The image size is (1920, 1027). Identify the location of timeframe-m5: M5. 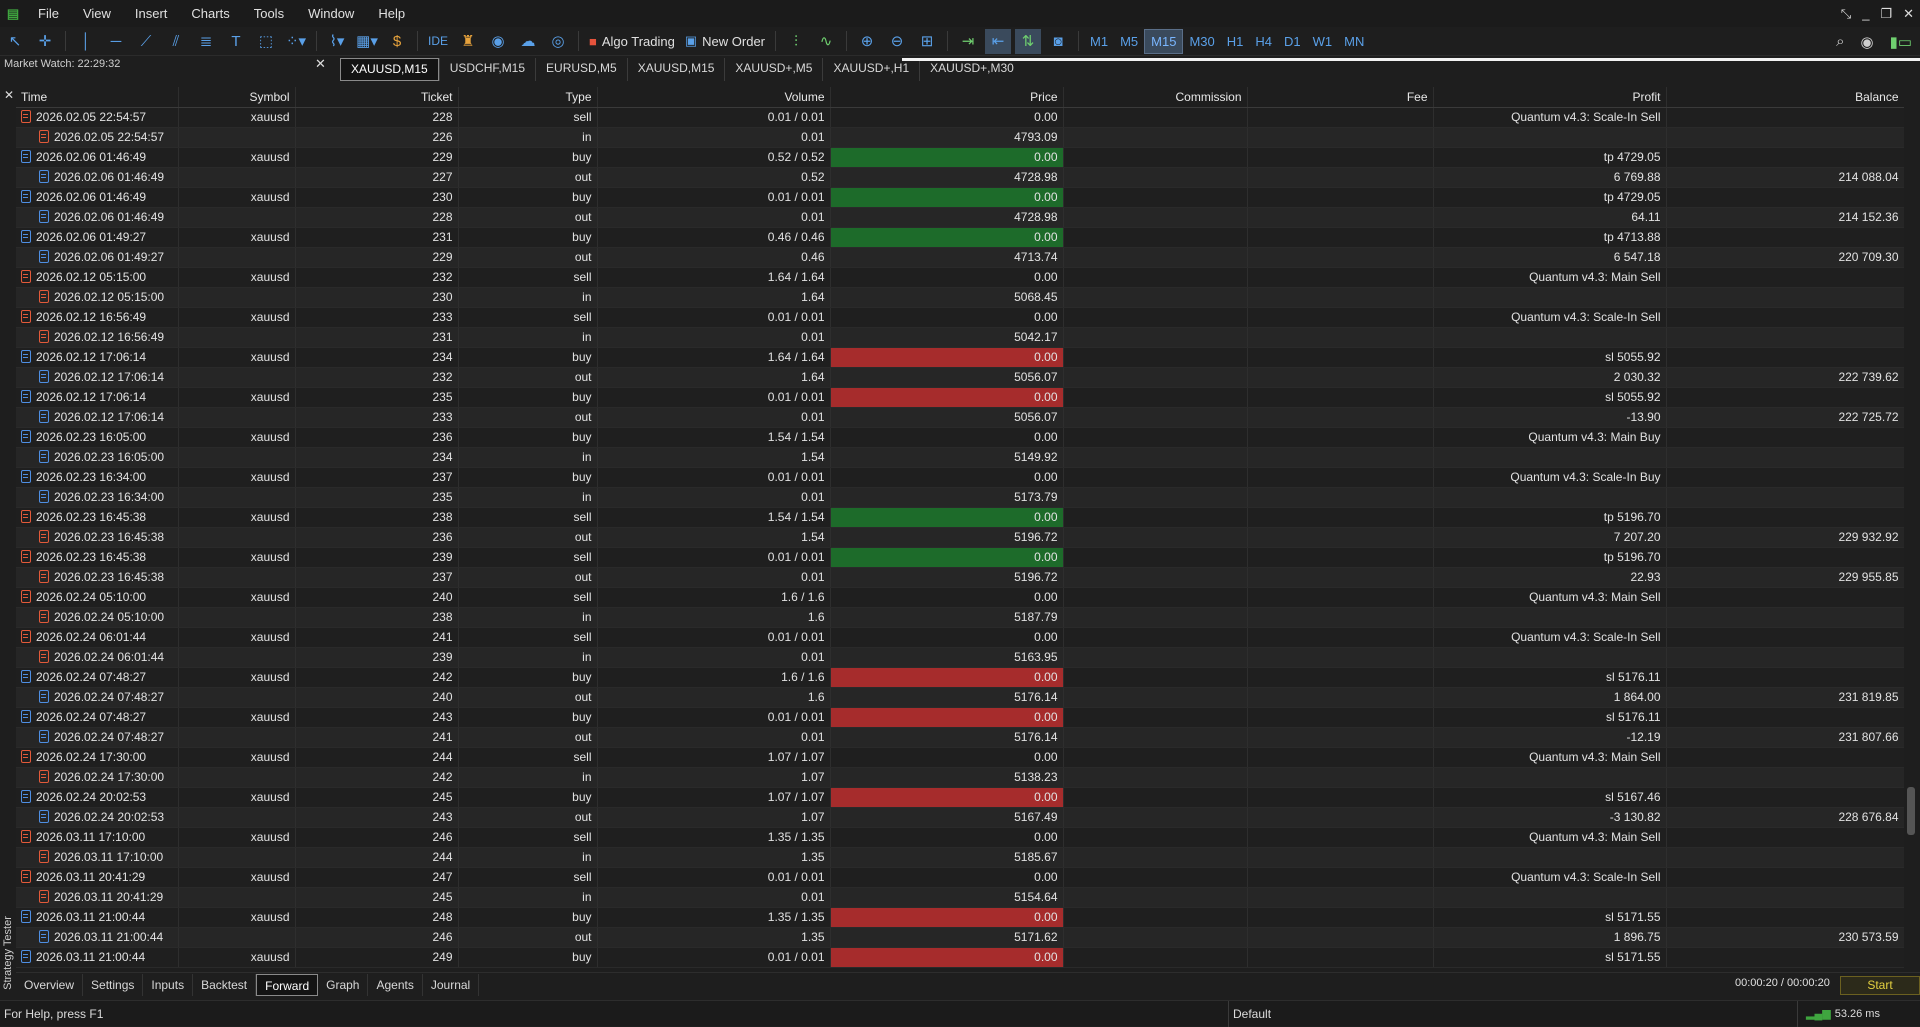
(1129, 41).